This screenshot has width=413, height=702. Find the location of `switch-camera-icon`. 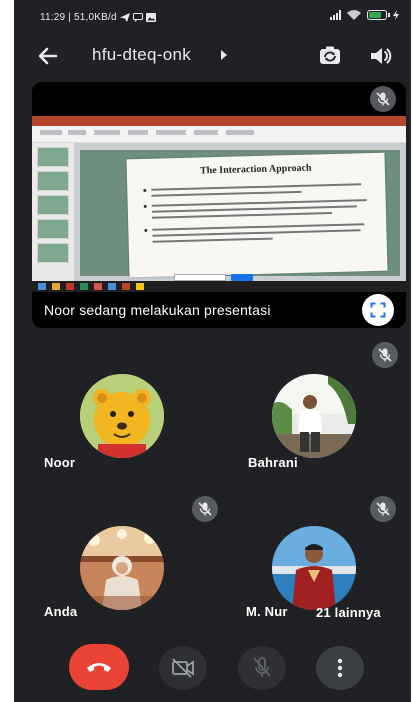

switch-camera-icon is located at coordinates (330, 56).